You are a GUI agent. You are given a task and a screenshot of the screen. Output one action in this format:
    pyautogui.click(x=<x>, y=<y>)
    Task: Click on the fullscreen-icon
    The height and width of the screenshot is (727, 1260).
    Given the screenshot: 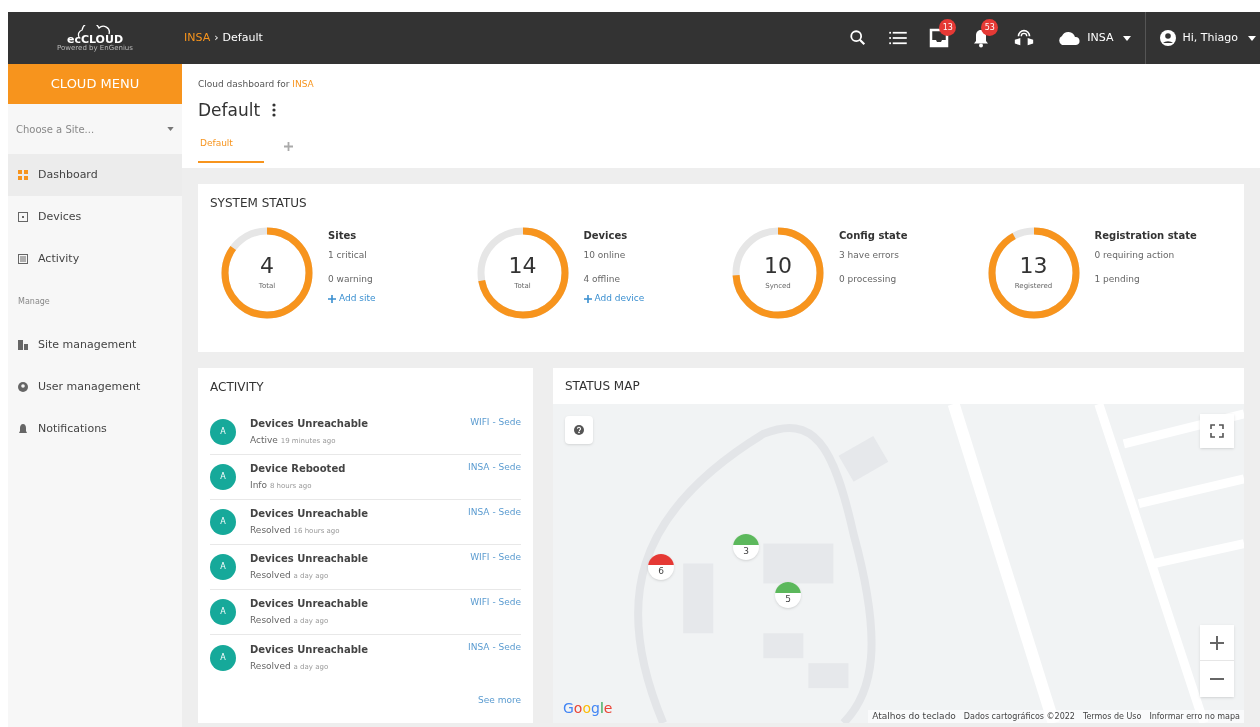 What is the action you would take?
    pyautogui.click(x=1217, y=431)
    